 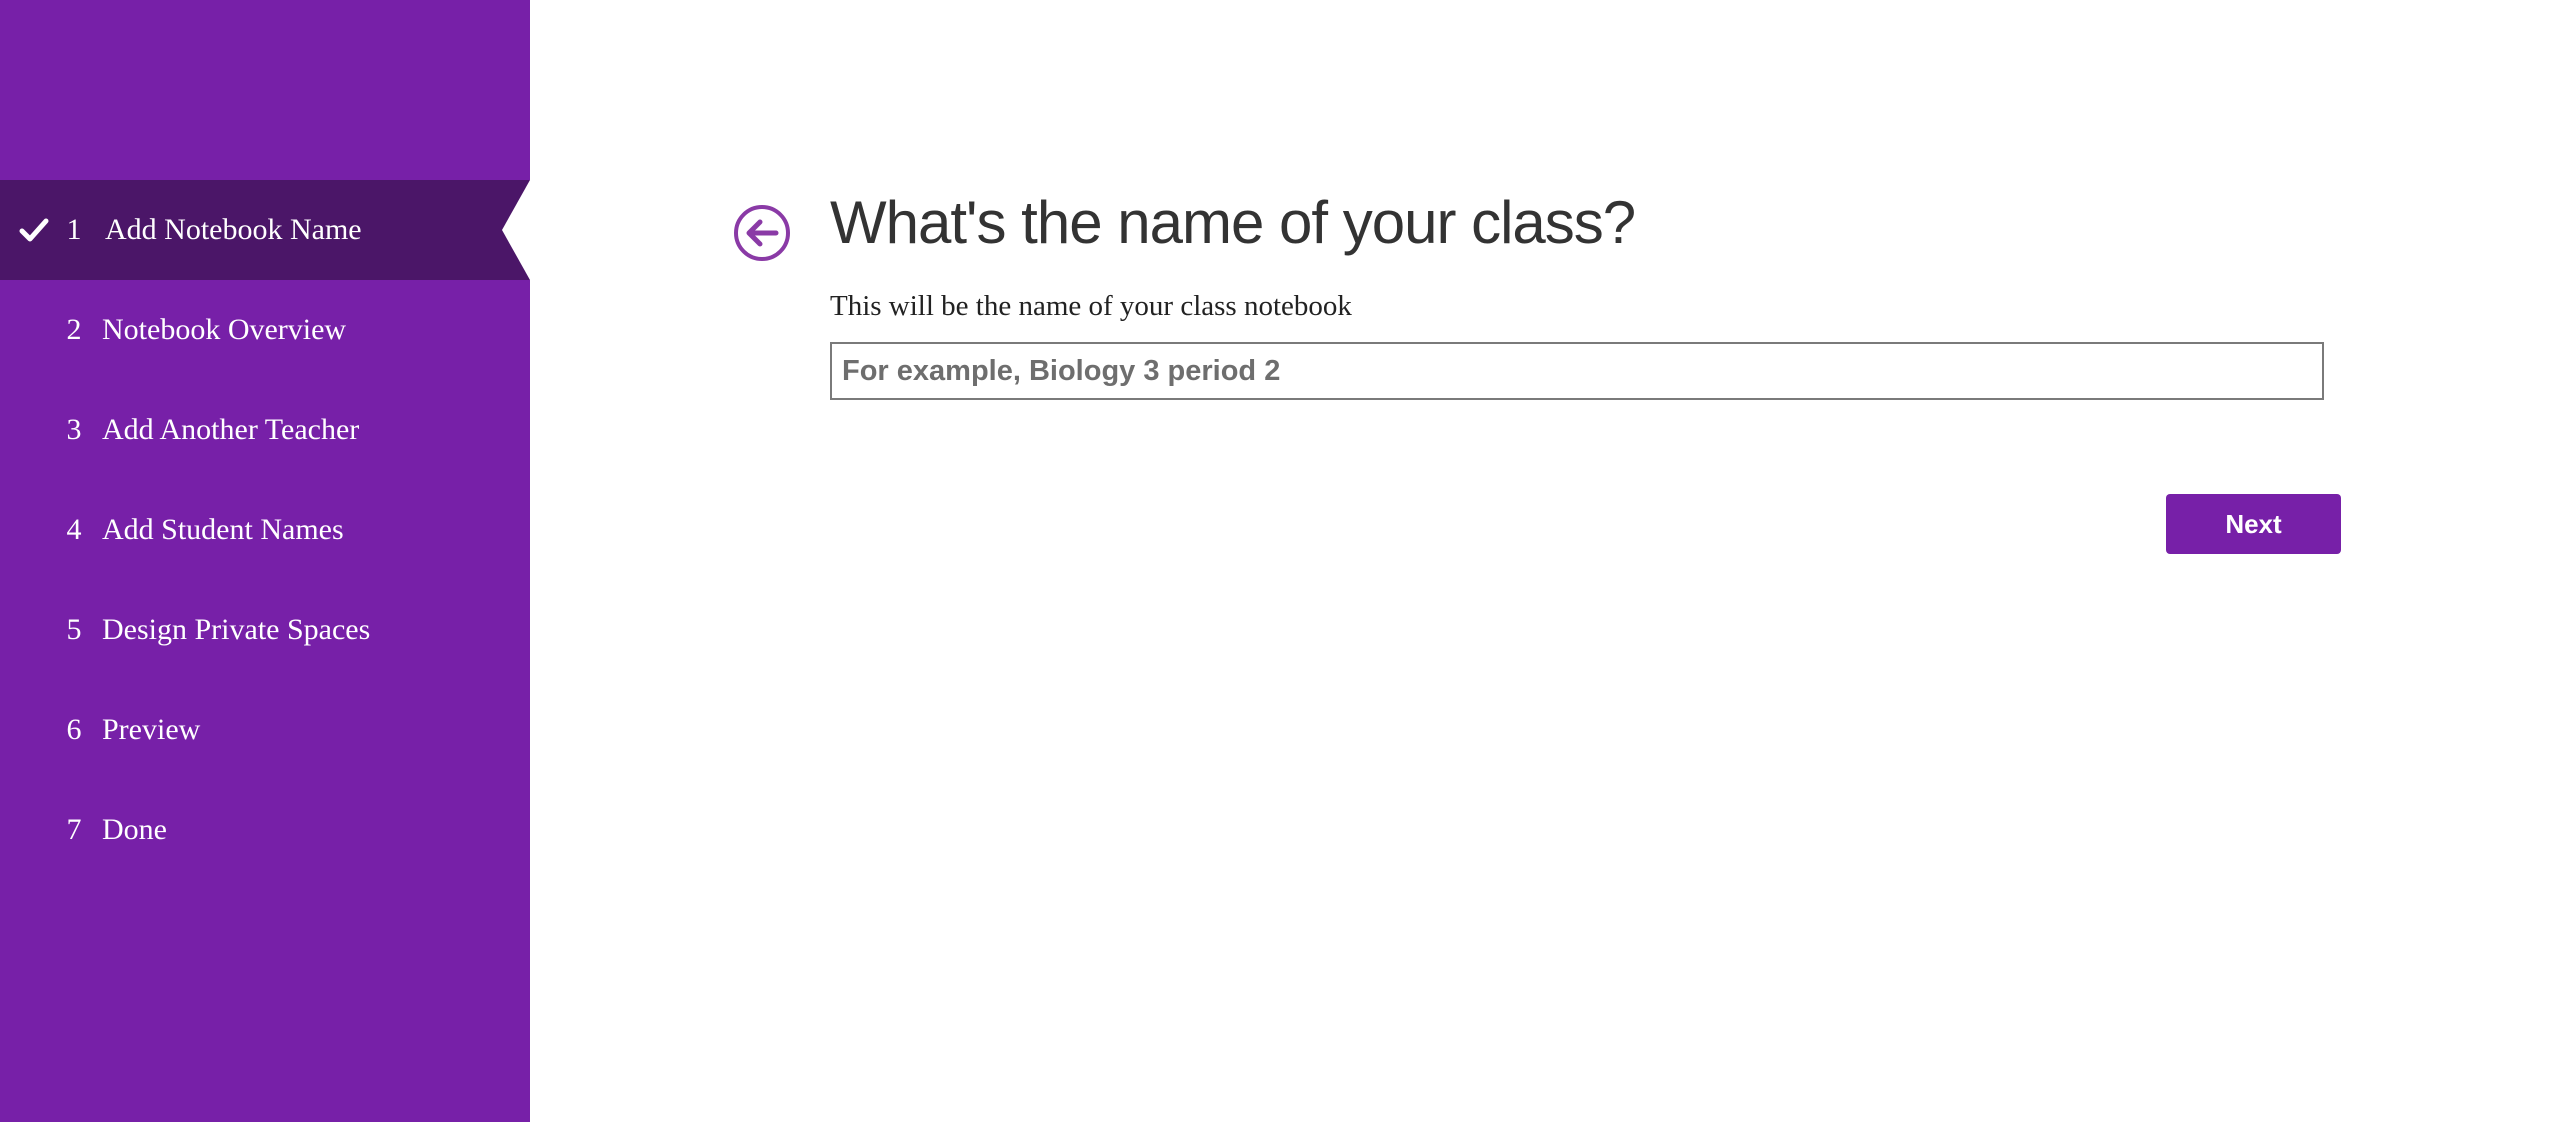 I want to click on step-number: 7, so click(x=74, y=829).